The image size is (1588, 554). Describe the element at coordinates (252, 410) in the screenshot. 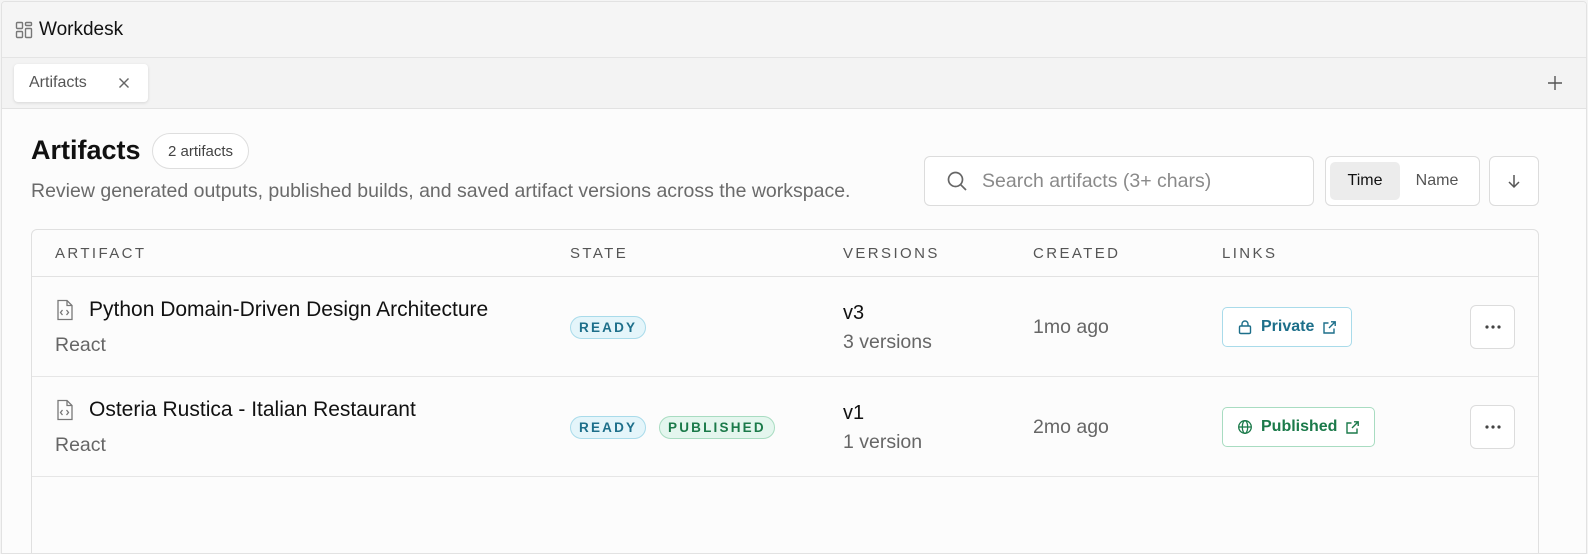

I see `artifact-name: Osteria Rustica - Italian Restaurant` at that location.